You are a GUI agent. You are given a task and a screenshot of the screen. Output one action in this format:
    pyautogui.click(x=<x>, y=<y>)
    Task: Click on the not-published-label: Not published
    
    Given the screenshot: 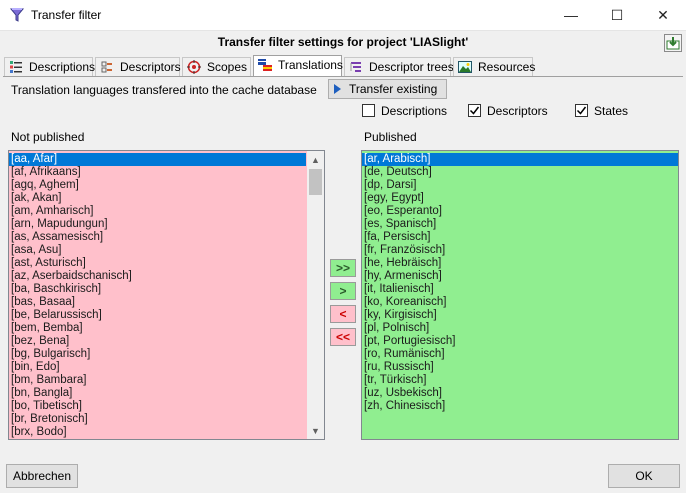 What is the action you would take?
    pyautogui.click(x=48, y=137)
    